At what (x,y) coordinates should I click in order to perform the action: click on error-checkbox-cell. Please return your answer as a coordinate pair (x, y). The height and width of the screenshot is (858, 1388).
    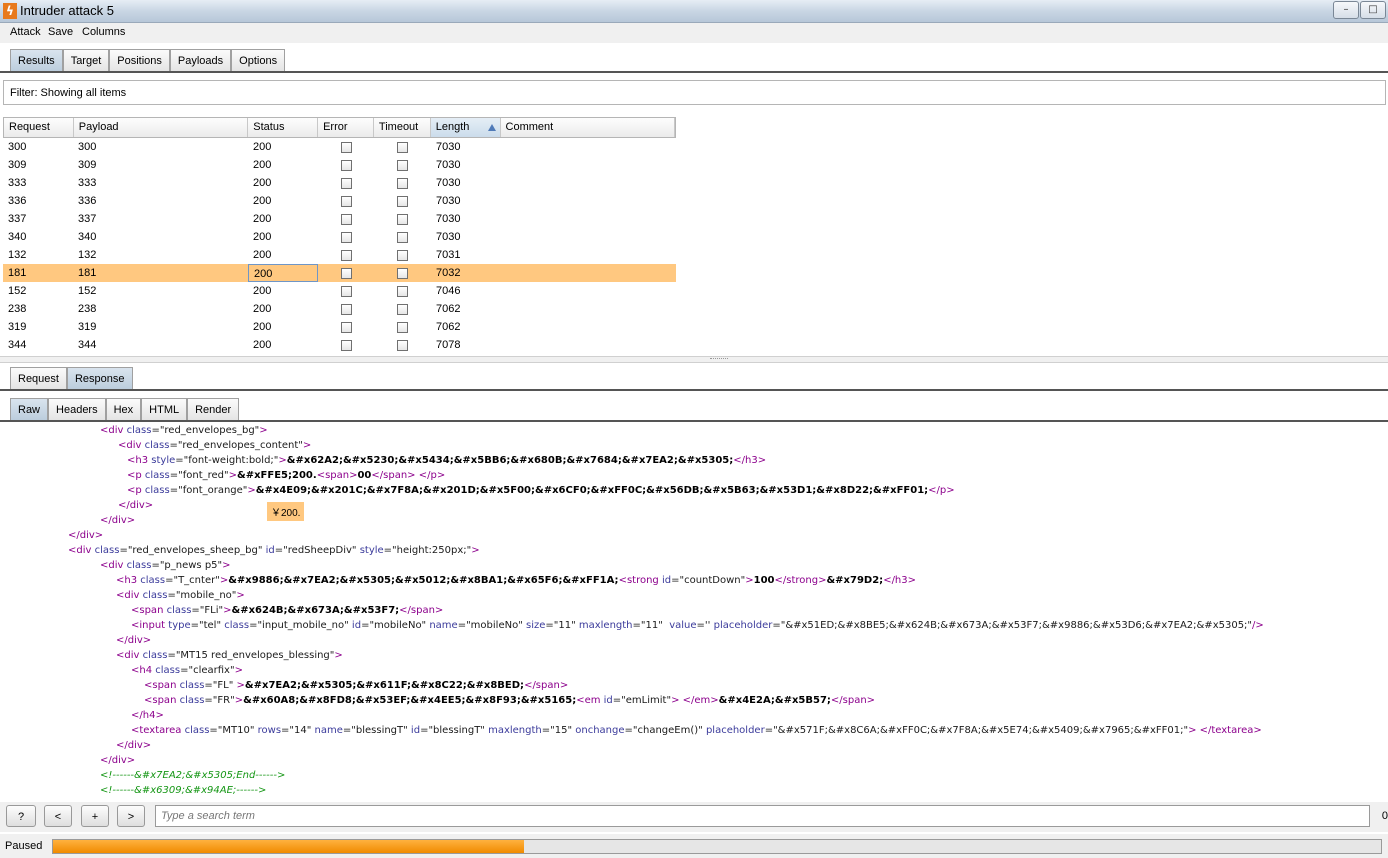
    Looking at the image, I should click on (346, 255).